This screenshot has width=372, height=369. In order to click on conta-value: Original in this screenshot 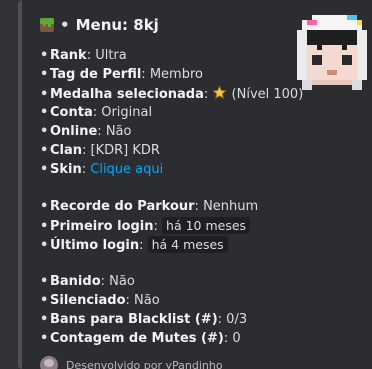, I will do `click(127, 112)`.